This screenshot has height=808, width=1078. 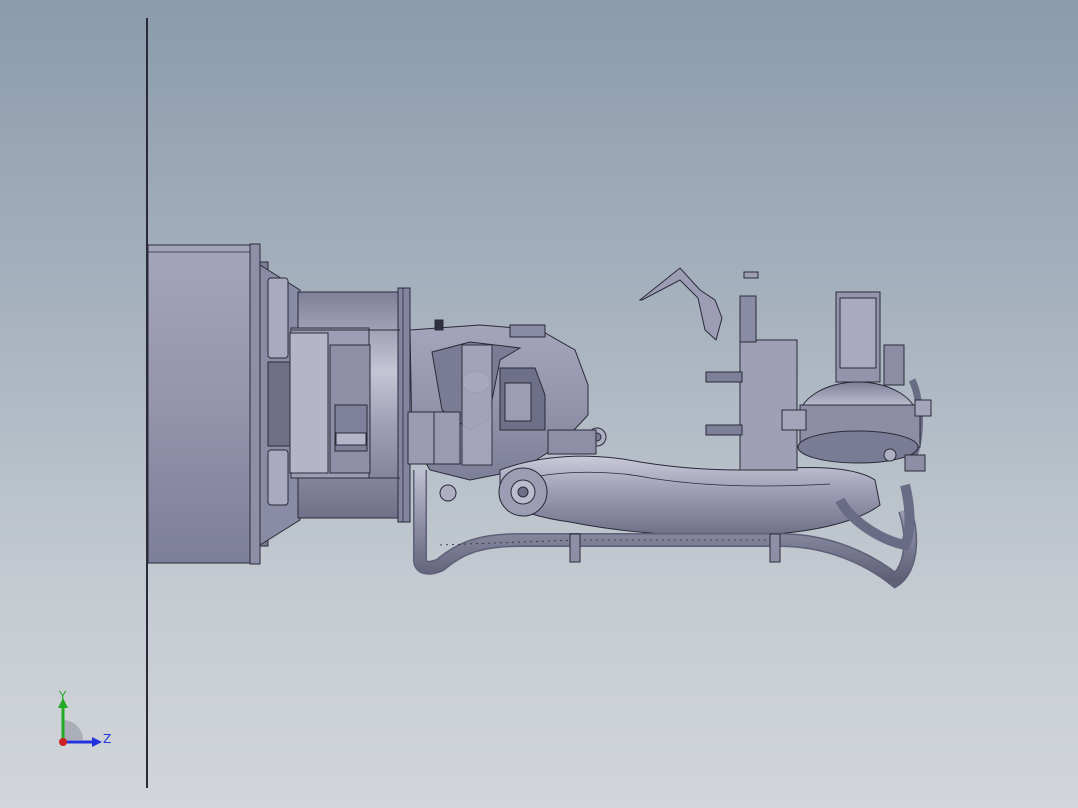 What do you see at coordinates (63, 696) in the screenshot?
I see `y-axis-label: Y` at bounding box center [63, 696].